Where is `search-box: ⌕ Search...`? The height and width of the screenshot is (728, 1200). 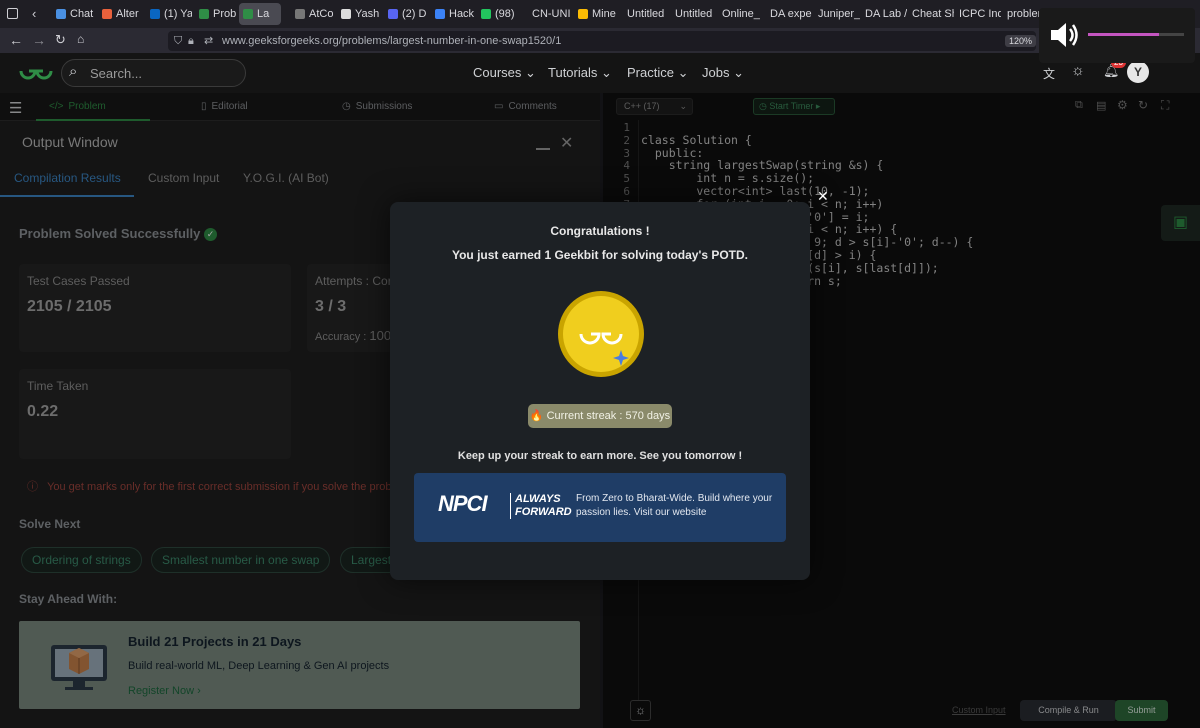
search-box: ⌕ Search... is located at coordinates (153, 73).